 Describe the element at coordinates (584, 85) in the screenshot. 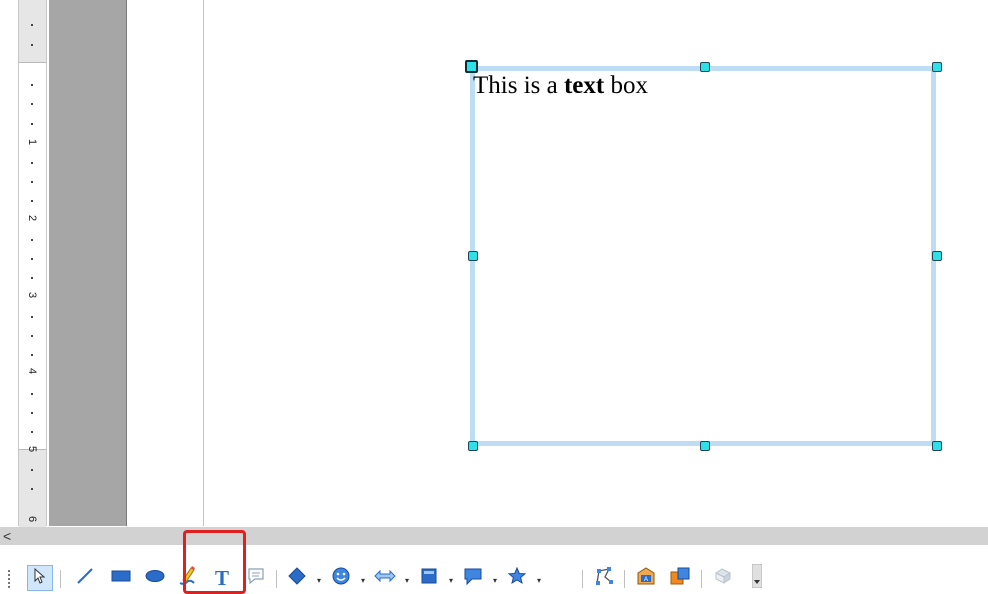

I see `text-box-bold-word: text` at that location.